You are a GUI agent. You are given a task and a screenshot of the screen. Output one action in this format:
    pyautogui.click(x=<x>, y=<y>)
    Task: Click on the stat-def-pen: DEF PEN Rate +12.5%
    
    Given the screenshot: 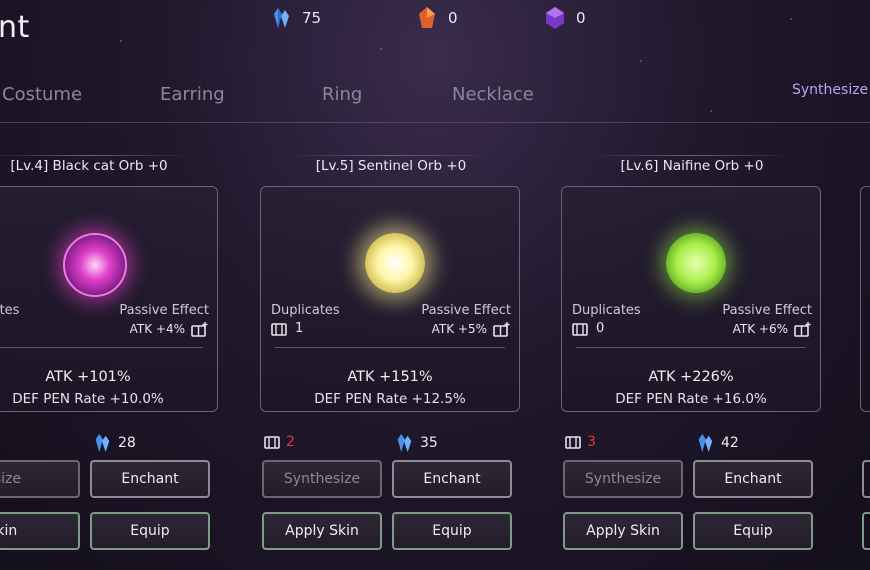 What is the action you would take?
    pyautogui.click(x=390, y=399)
    